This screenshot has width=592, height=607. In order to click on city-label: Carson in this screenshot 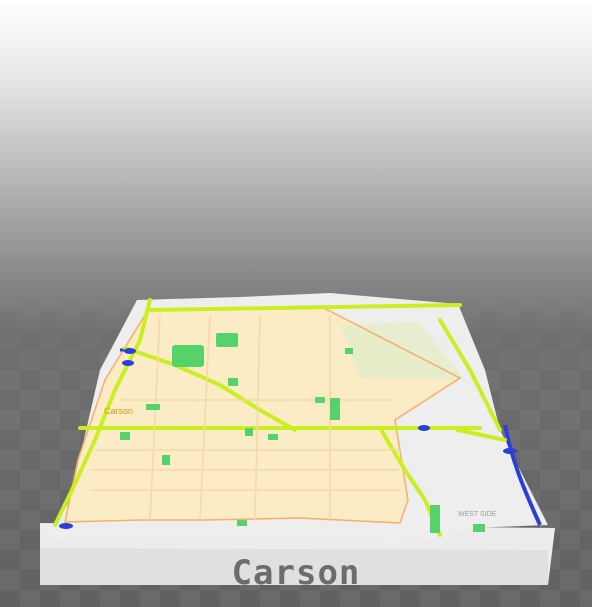, I will do `click(118, 411)`.